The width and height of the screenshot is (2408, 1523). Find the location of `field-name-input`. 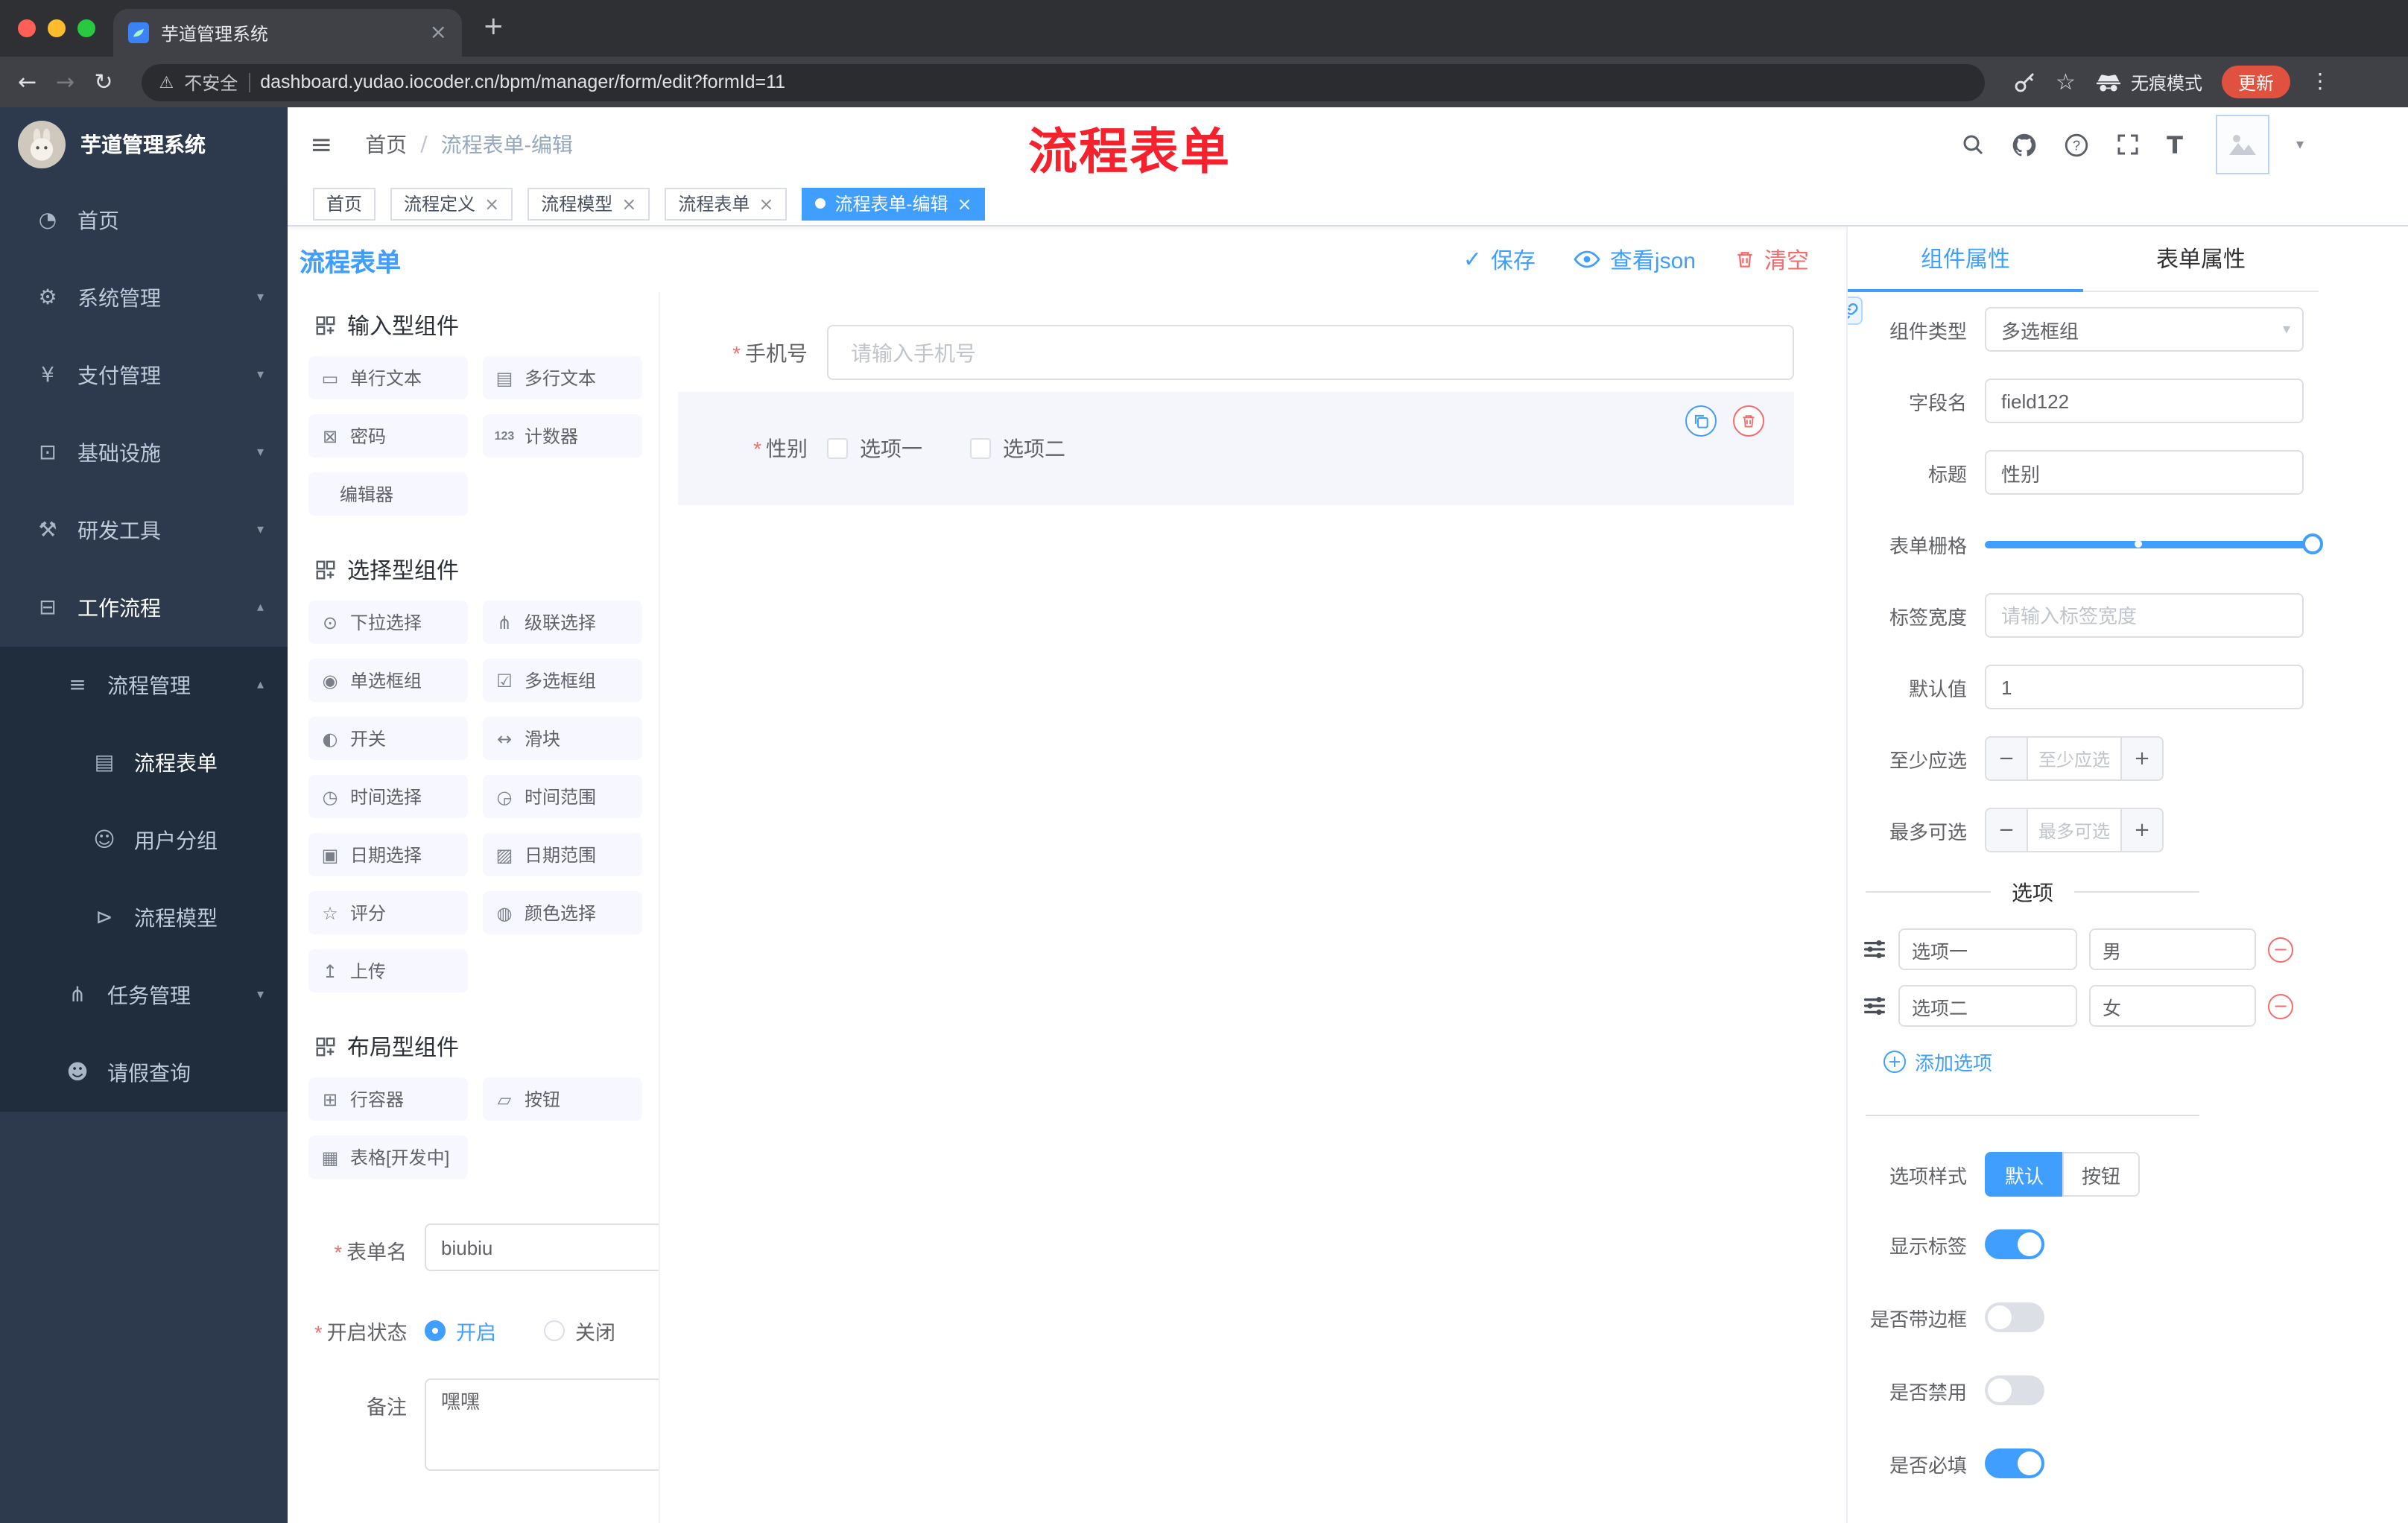

field-name-input is located at coordinates (2144, 401).